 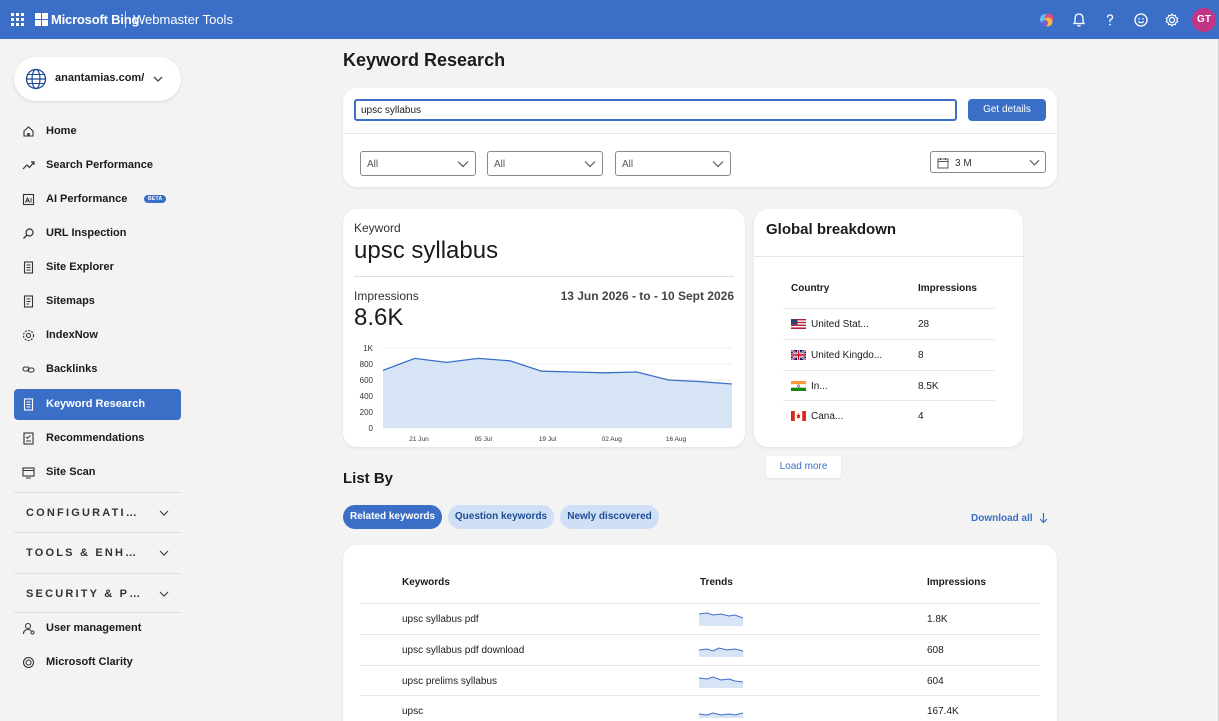 What do you see at coordinates (36, 79) in the screenshot?
I see `globe-icon` at bounding box center [36, 79].